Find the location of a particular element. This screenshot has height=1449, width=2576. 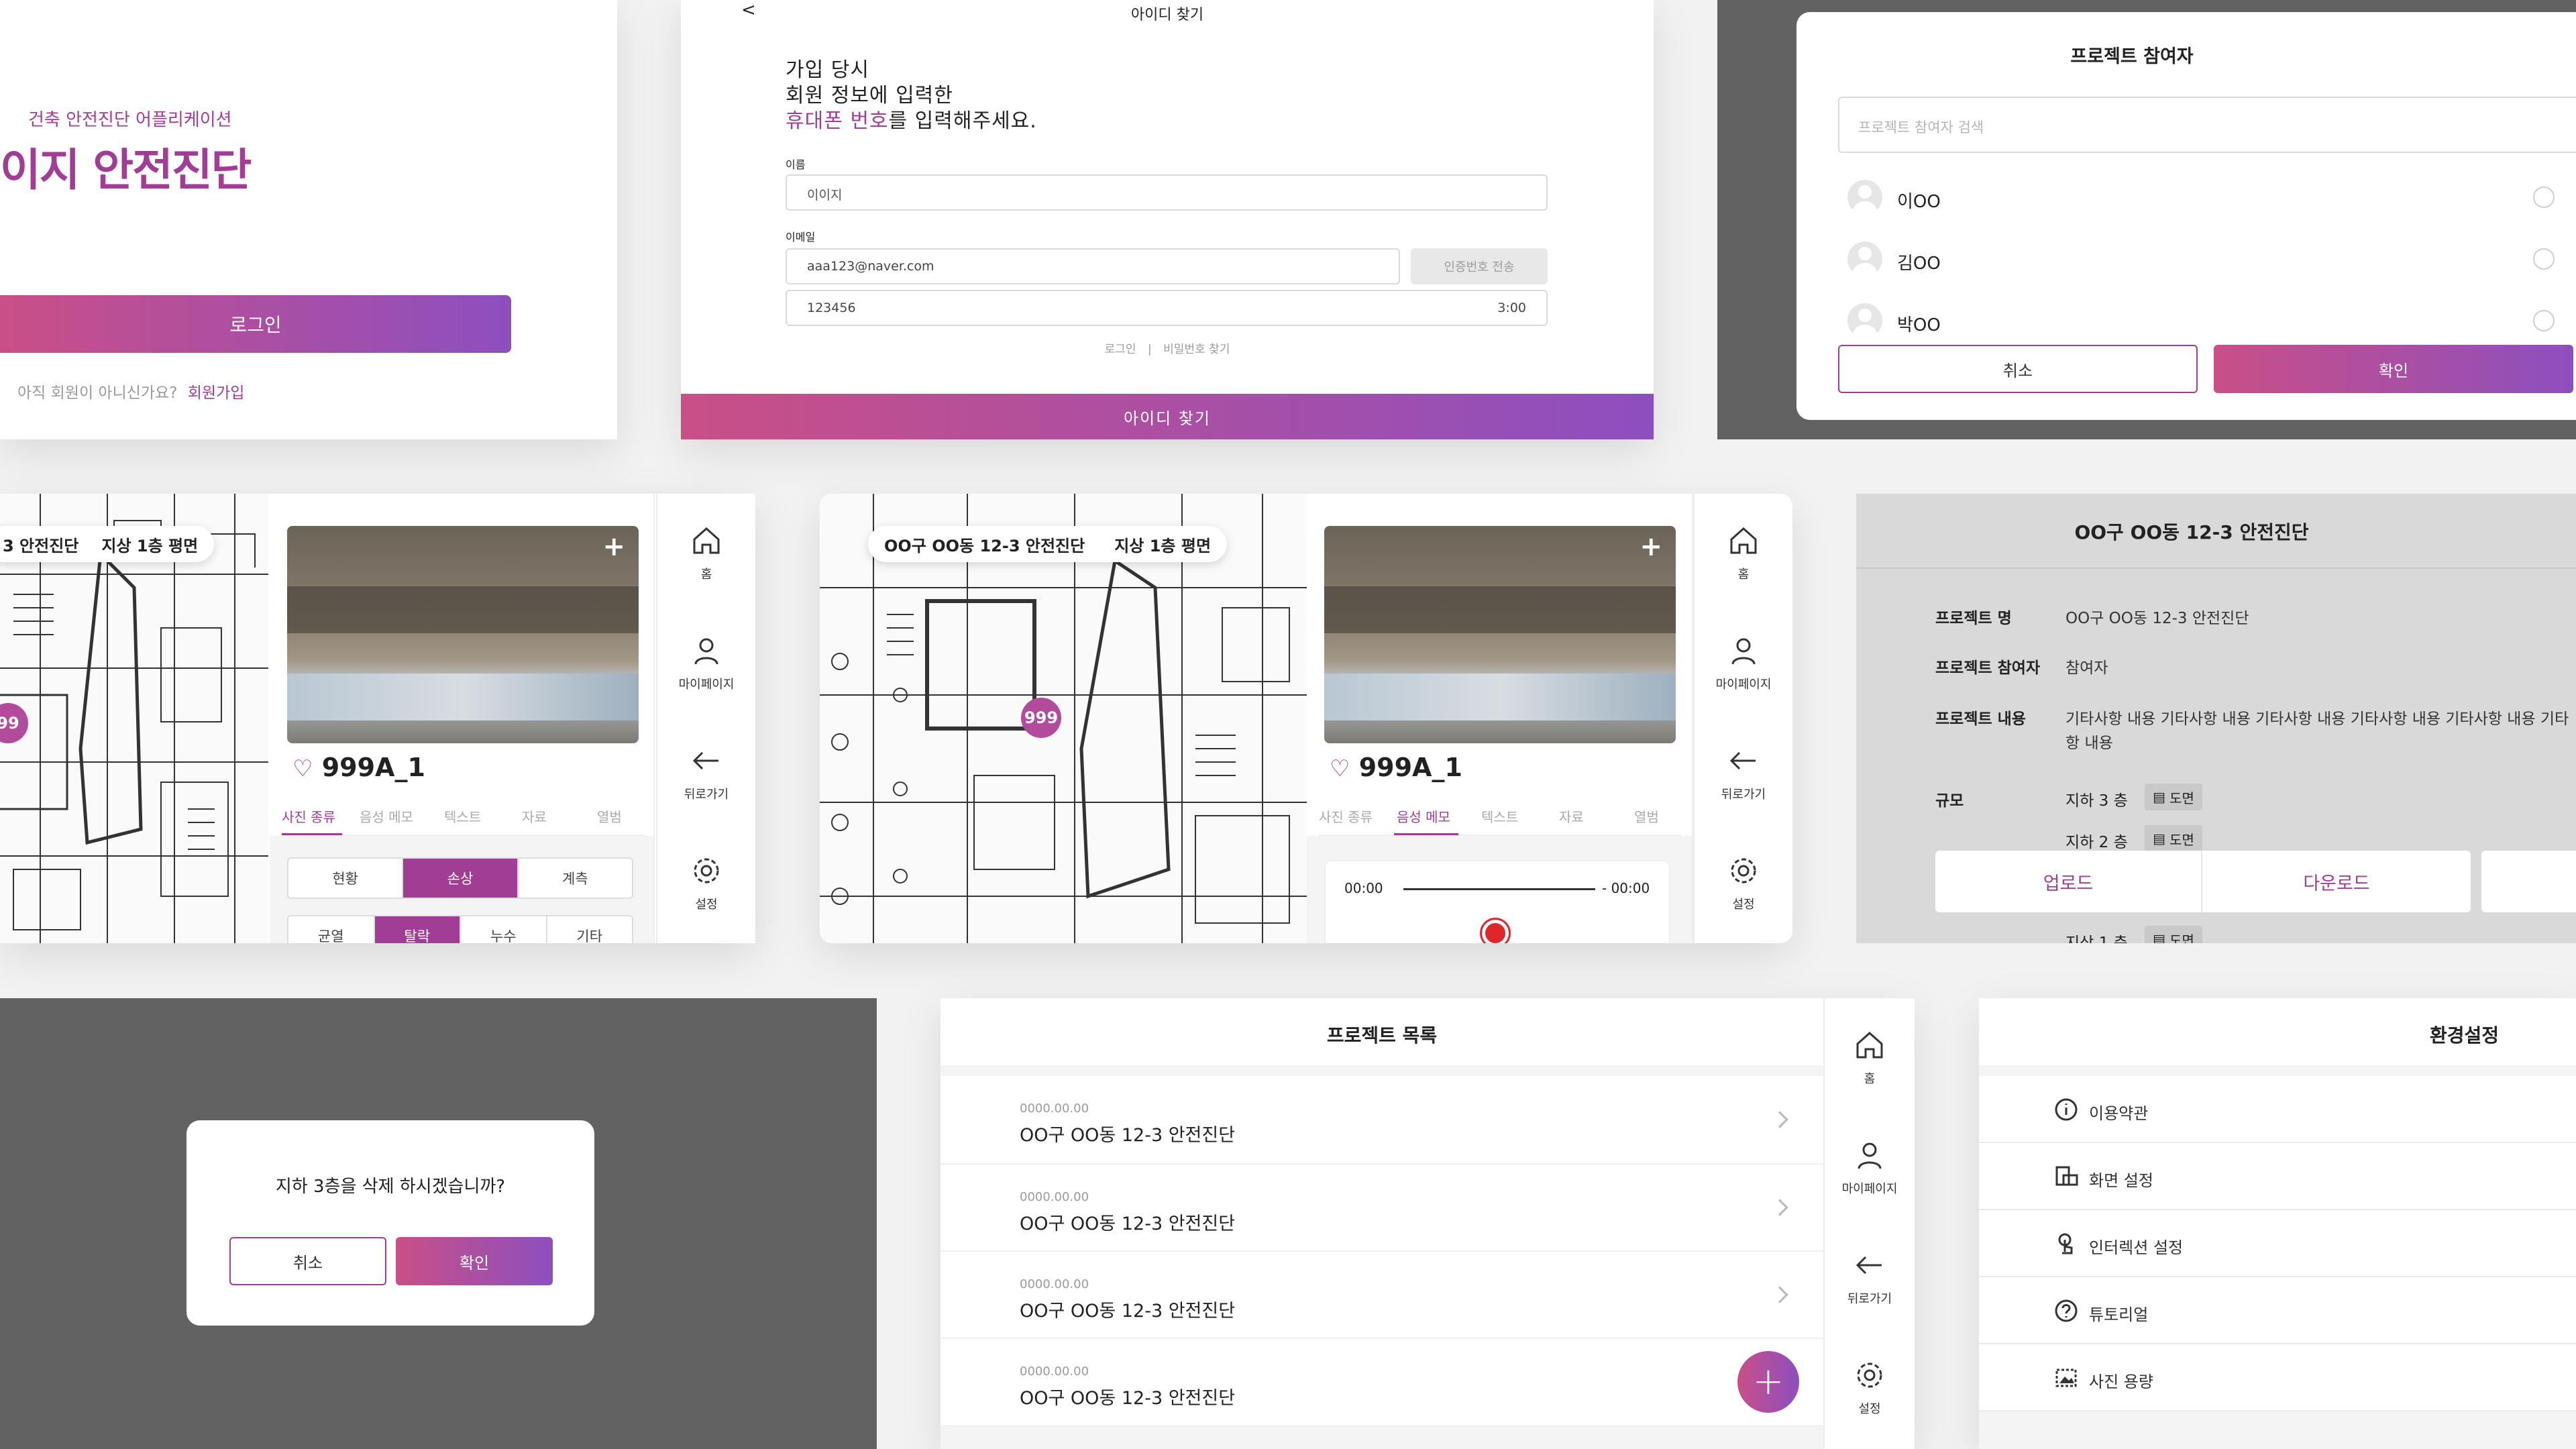

signup-link: 회원가입 is located at coordinates (216, 393).